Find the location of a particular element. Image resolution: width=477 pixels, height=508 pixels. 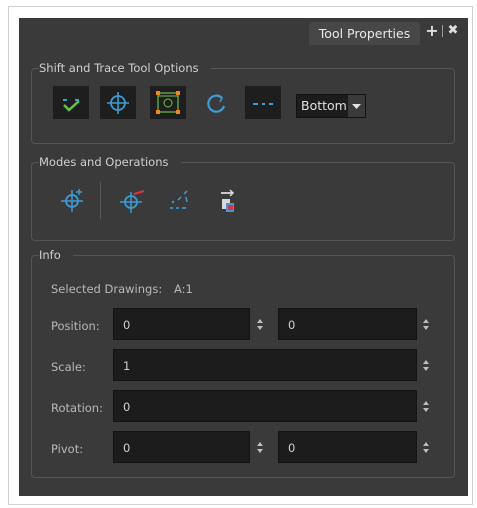

selected-drawings-value: A:1 is located at coordinates (183, 289).